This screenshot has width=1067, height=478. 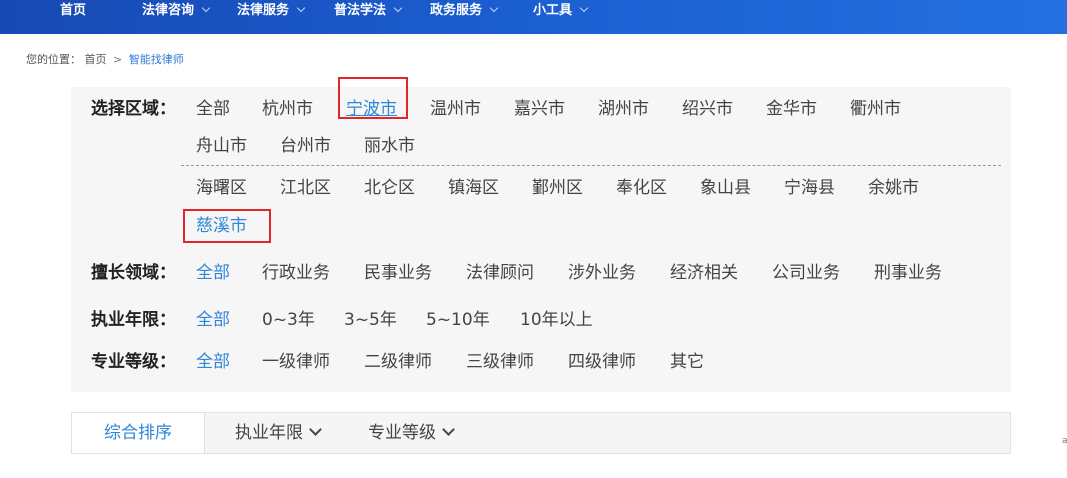 What do you see at coordinates (213, 320) in the screenshot?
I see `years-option-all: 全部` at bounding box center [213, 320].